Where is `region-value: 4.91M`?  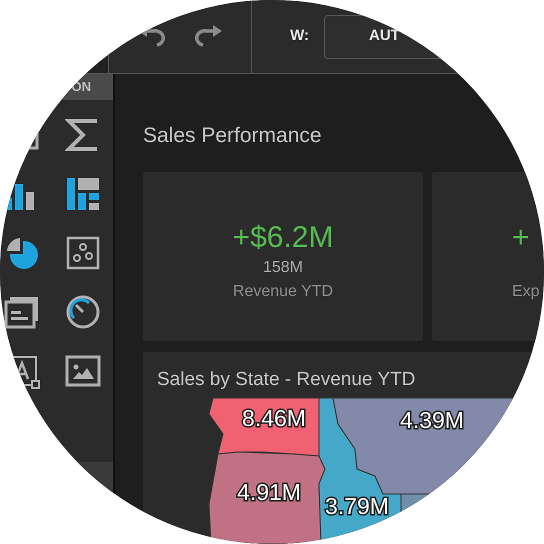
region-value: 4.91M is located at coordinates (269, 492).